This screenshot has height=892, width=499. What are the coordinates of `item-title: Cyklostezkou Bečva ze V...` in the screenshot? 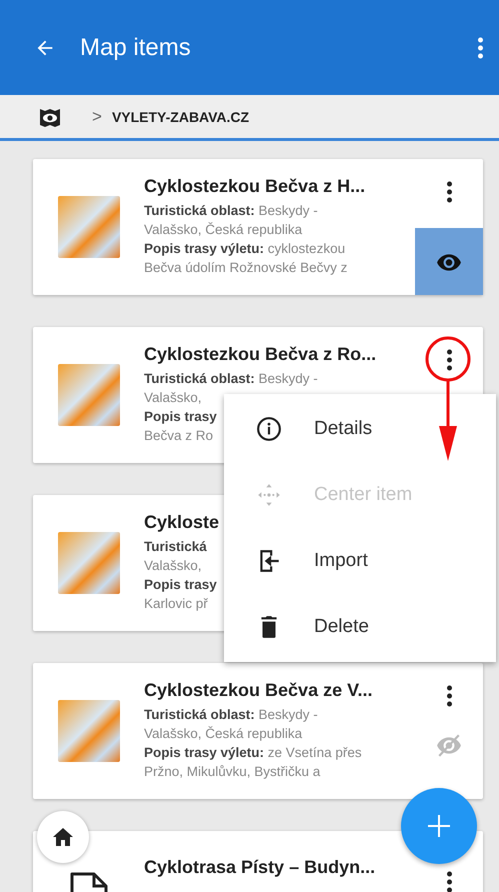 It's located at (259, 690).